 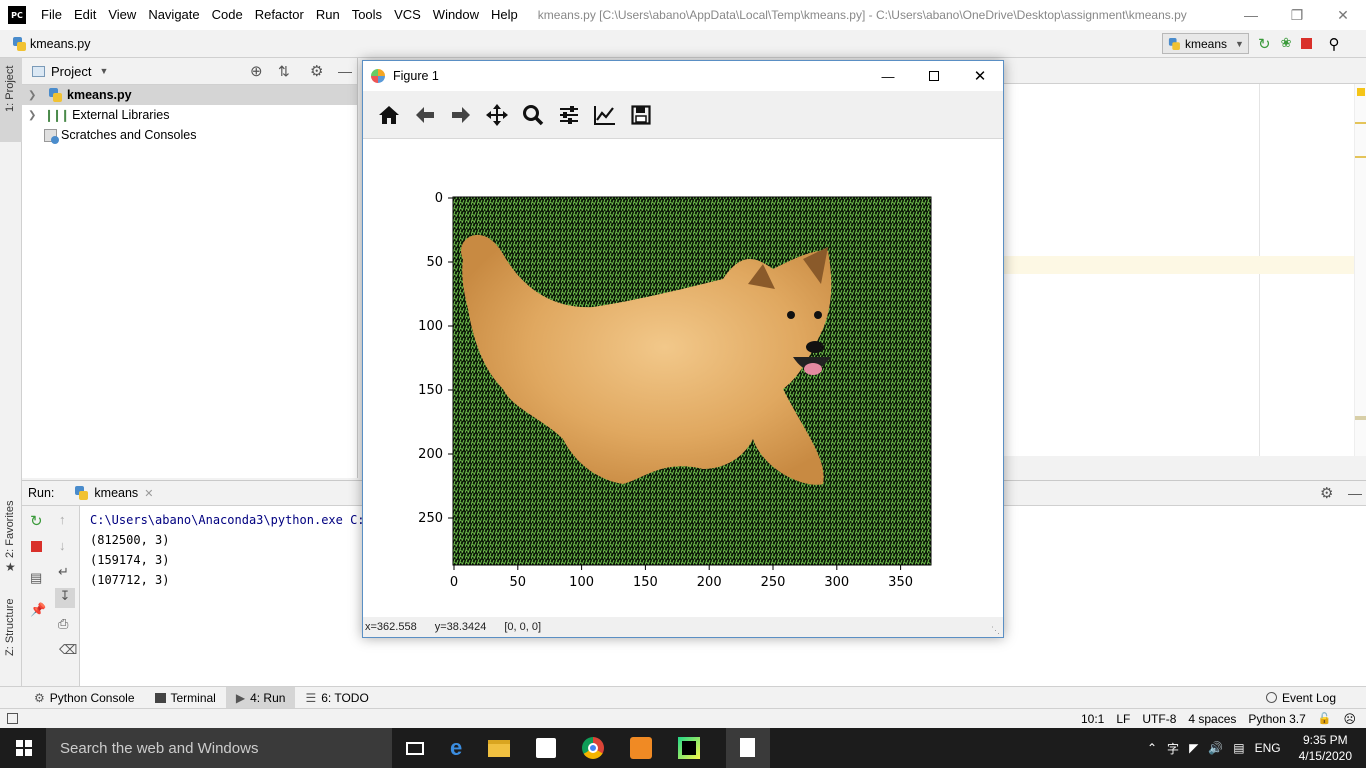 I want to click on print-icon: ⎙, so click(x=63, y=624).